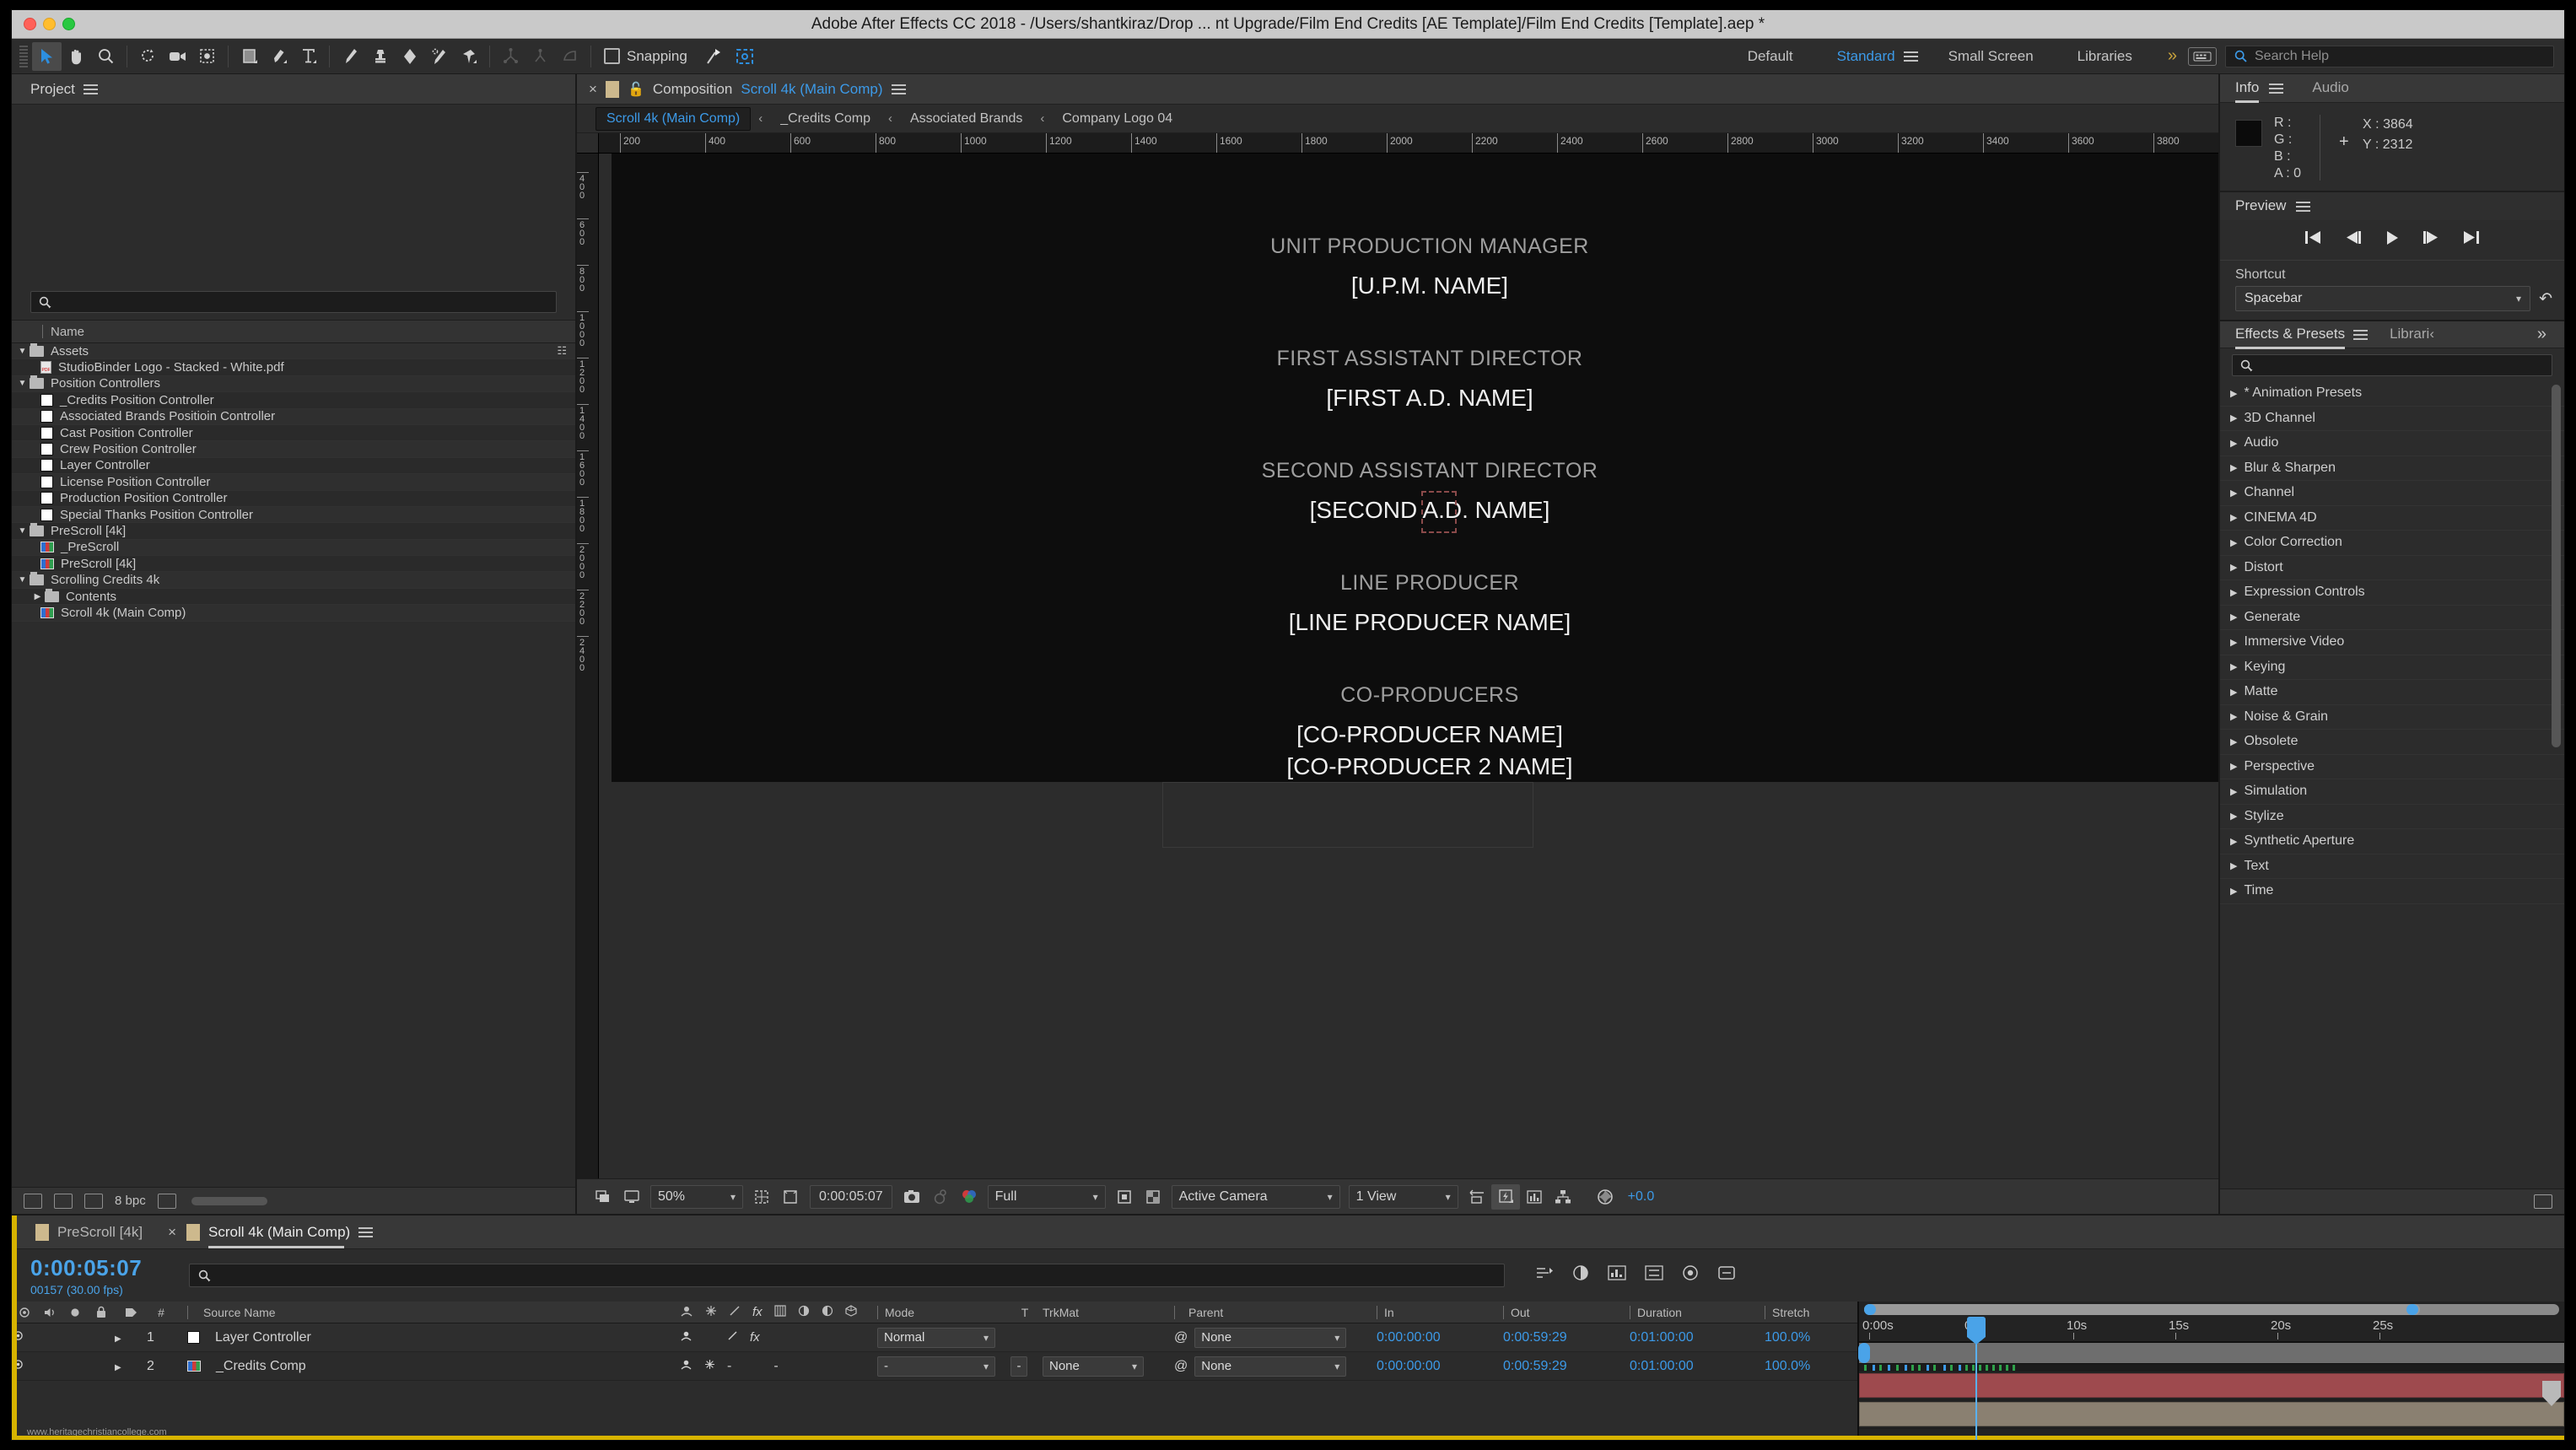 This screenshot has height=1450, width=2576. I want to click on tab-info: Info, so click(2247, 91).